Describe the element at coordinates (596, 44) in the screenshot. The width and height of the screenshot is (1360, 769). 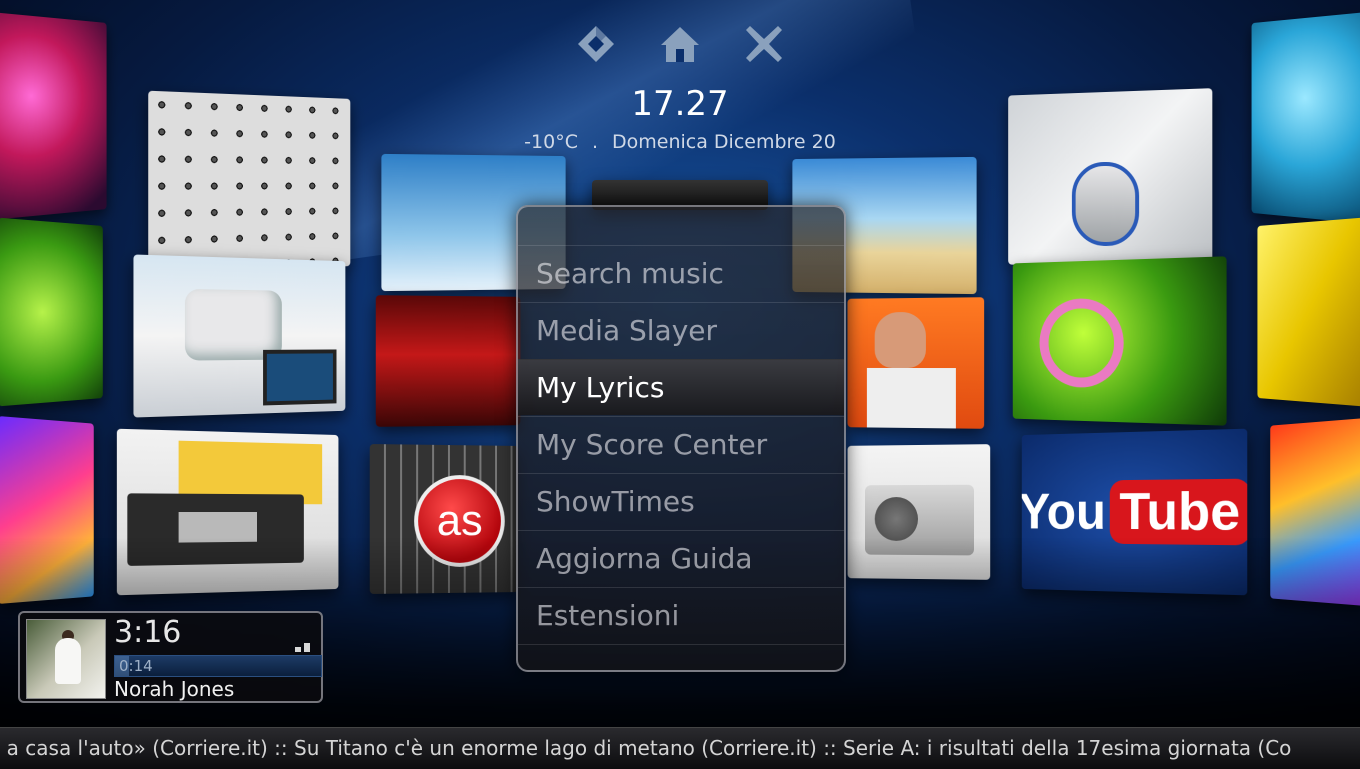
I see `back-icon` at that location.